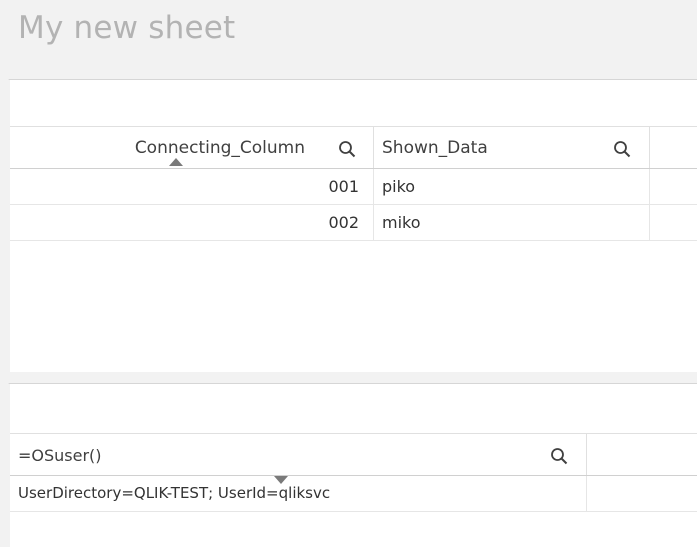  What do you see at coordinates (435, 148) in the screenshot?
I see `column-header-label: Shown_Data` at bounding box center [435, 148].